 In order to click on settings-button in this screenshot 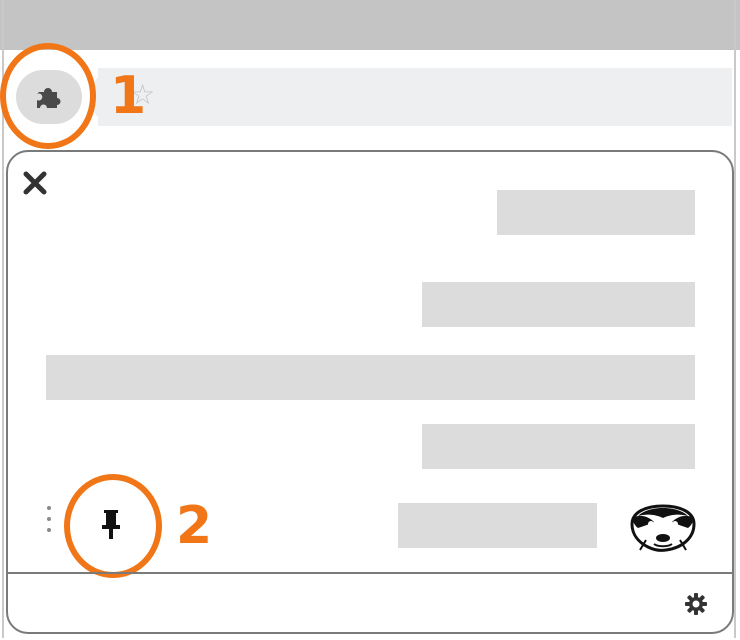, I will do `click(696, 604)`.